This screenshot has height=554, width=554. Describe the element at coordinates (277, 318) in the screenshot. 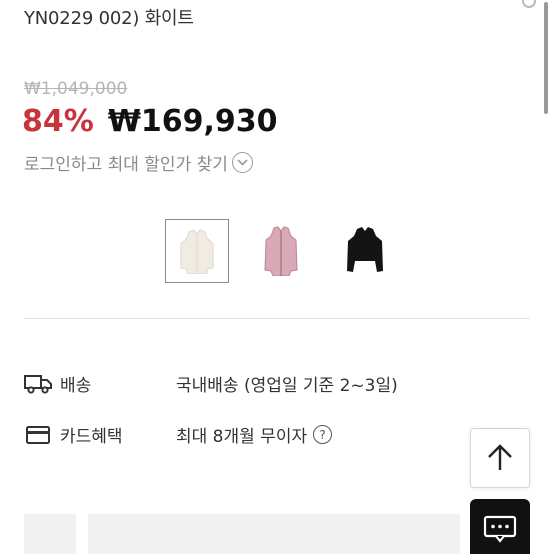

I see `divider` at that location.